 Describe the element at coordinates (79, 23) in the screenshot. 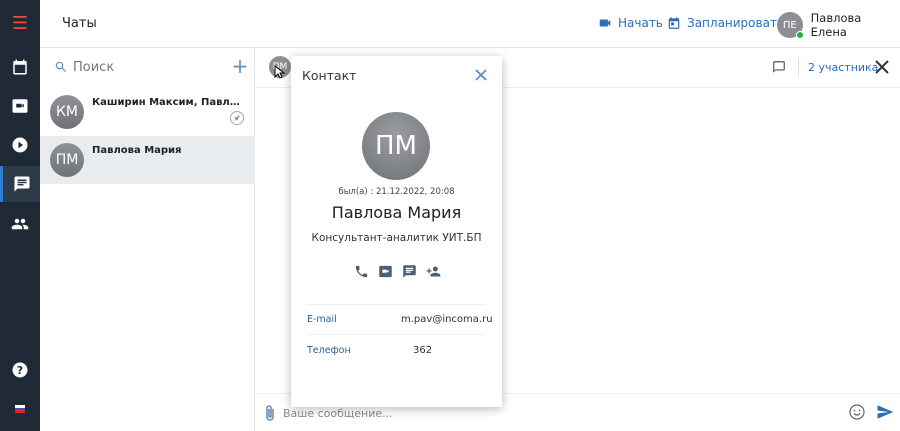

I see `page-title: Чаты` at that location.